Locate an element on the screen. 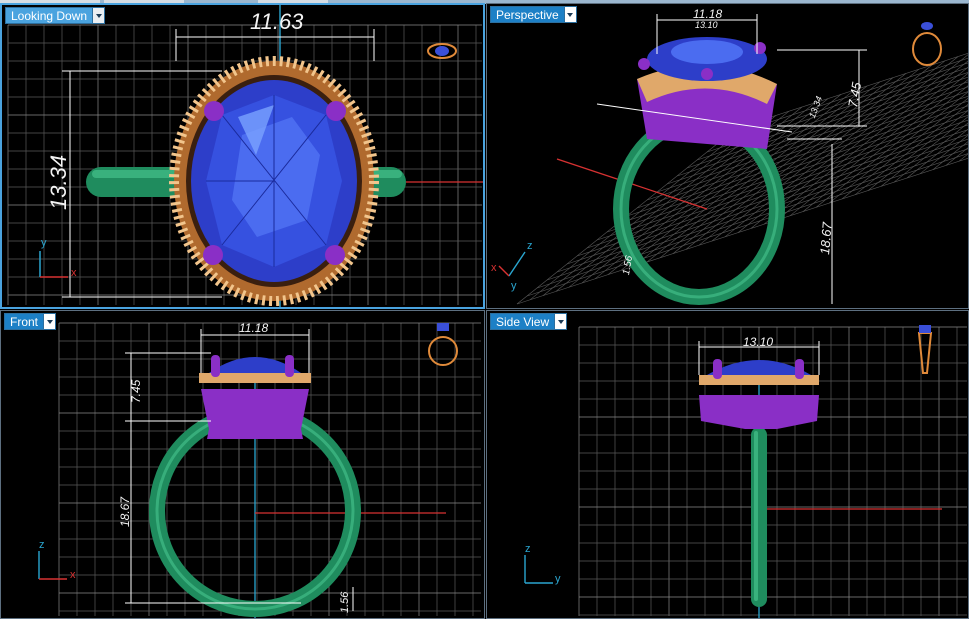 The width and height of the screenshot is (969, 619). dimension-width-inner: 13.10 is located at coordinates (706, 25).